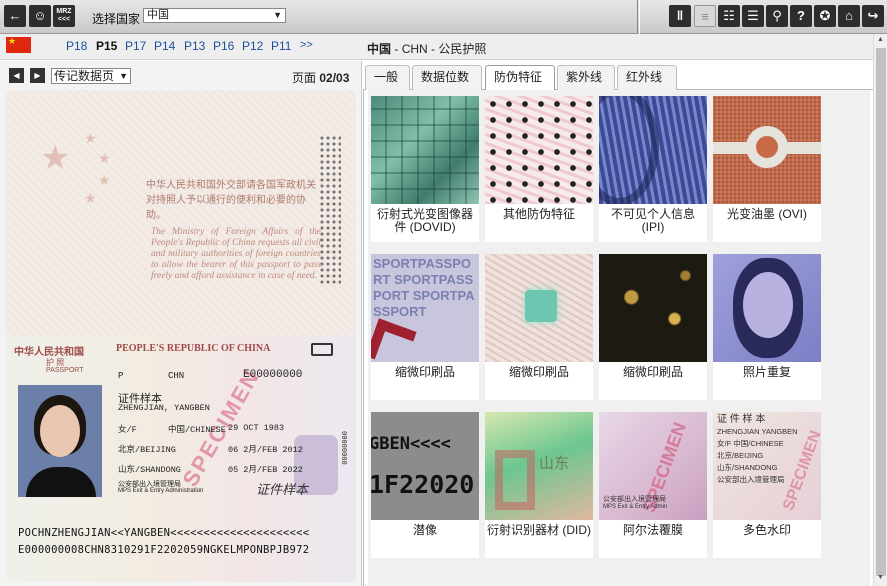  What do you see at coordinates (281, 46) in the screenshot?
I see `page-link-p11: P11` at bounding box center [281, 46].